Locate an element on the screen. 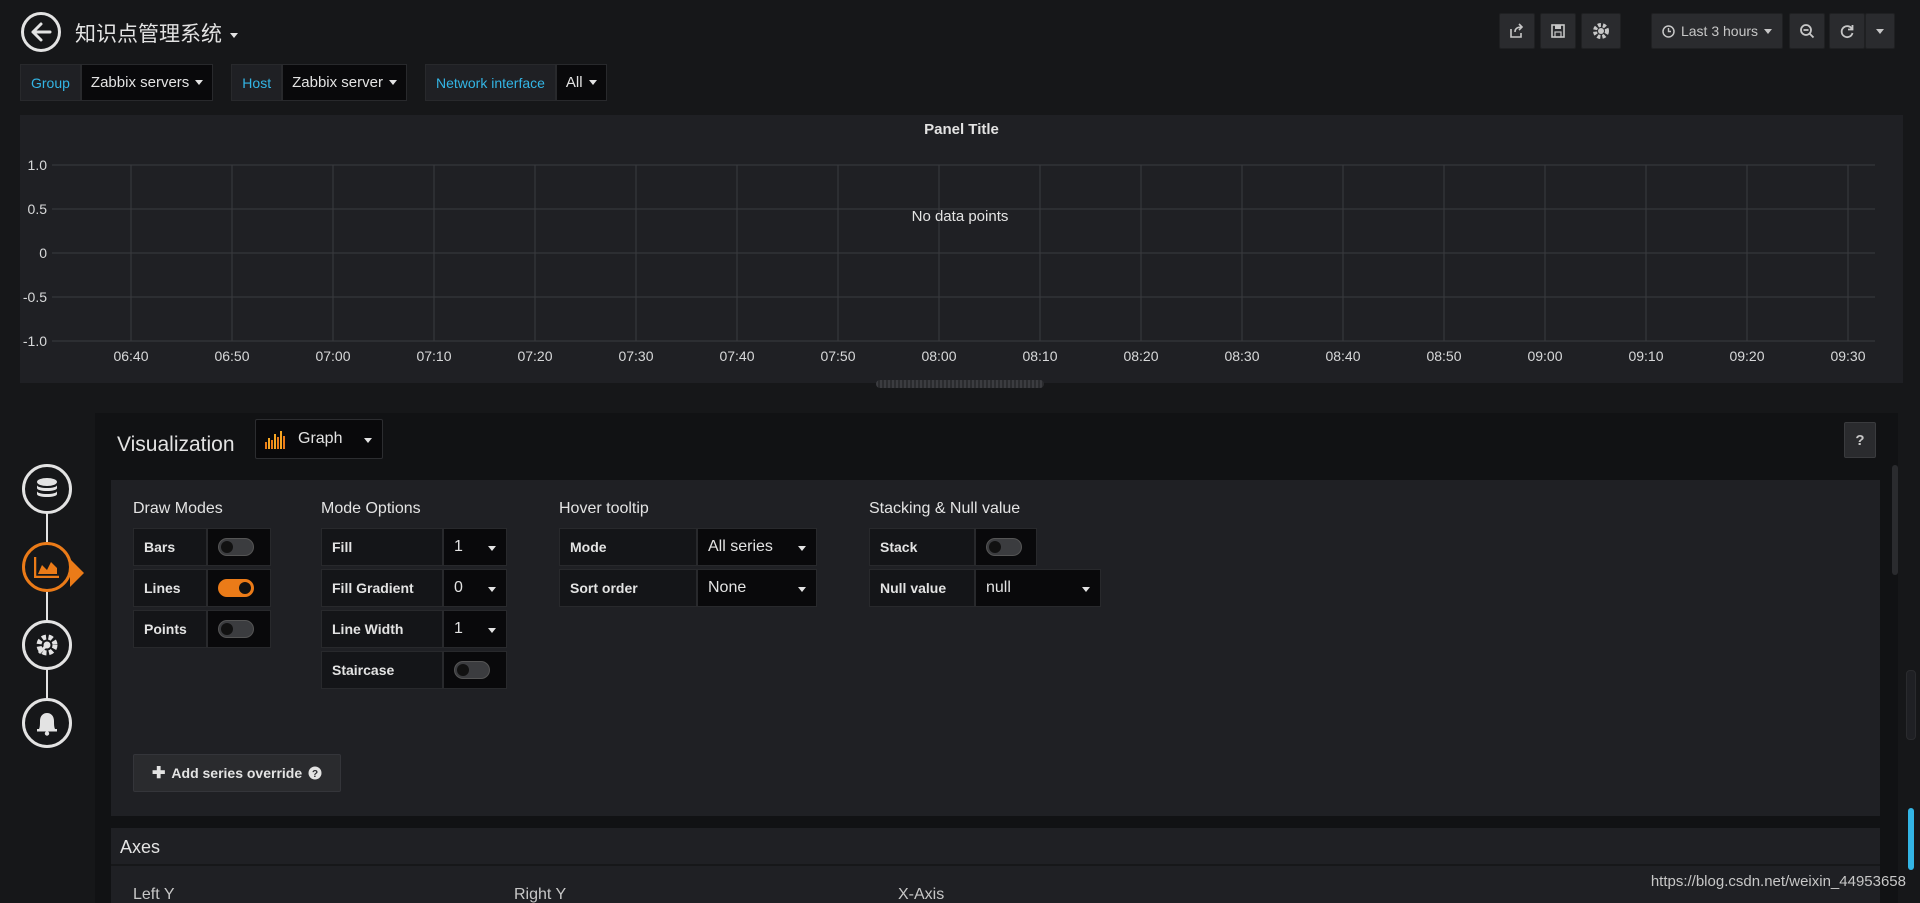 The image size is (1920, 903). refresh-interval-dropdown is located at coordinates (1880, 31).